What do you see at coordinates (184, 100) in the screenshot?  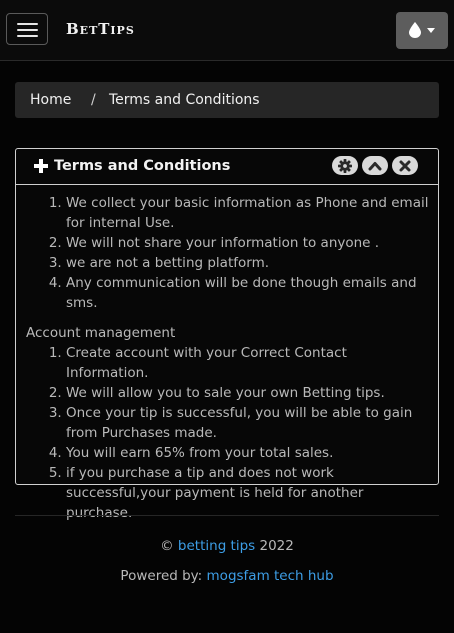 I see `breadcrumb-current: Terms and Conditions` at bounding box center [184, 100].